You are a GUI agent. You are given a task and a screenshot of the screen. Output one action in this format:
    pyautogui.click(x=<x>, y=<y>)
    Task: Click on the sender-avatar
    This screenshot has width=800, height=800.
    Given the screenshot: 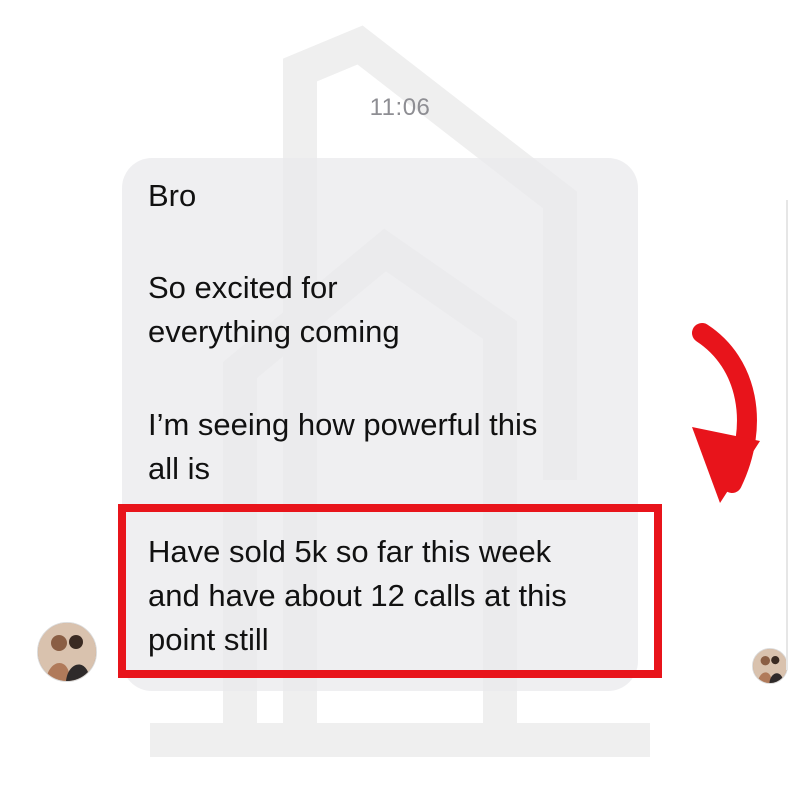 What is the action you would take?
    pyautogui.click(x=67, y=652)
    